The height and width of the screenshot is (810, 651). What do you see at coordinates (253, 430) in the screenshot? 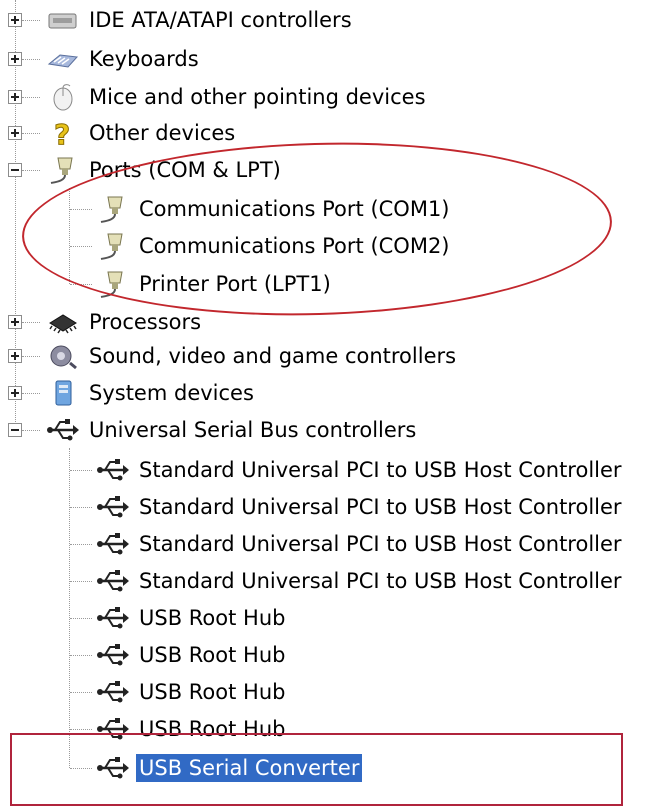
I see `tree-item-label: Universal Serial Bus controllers` at bounding box center [253, 430].